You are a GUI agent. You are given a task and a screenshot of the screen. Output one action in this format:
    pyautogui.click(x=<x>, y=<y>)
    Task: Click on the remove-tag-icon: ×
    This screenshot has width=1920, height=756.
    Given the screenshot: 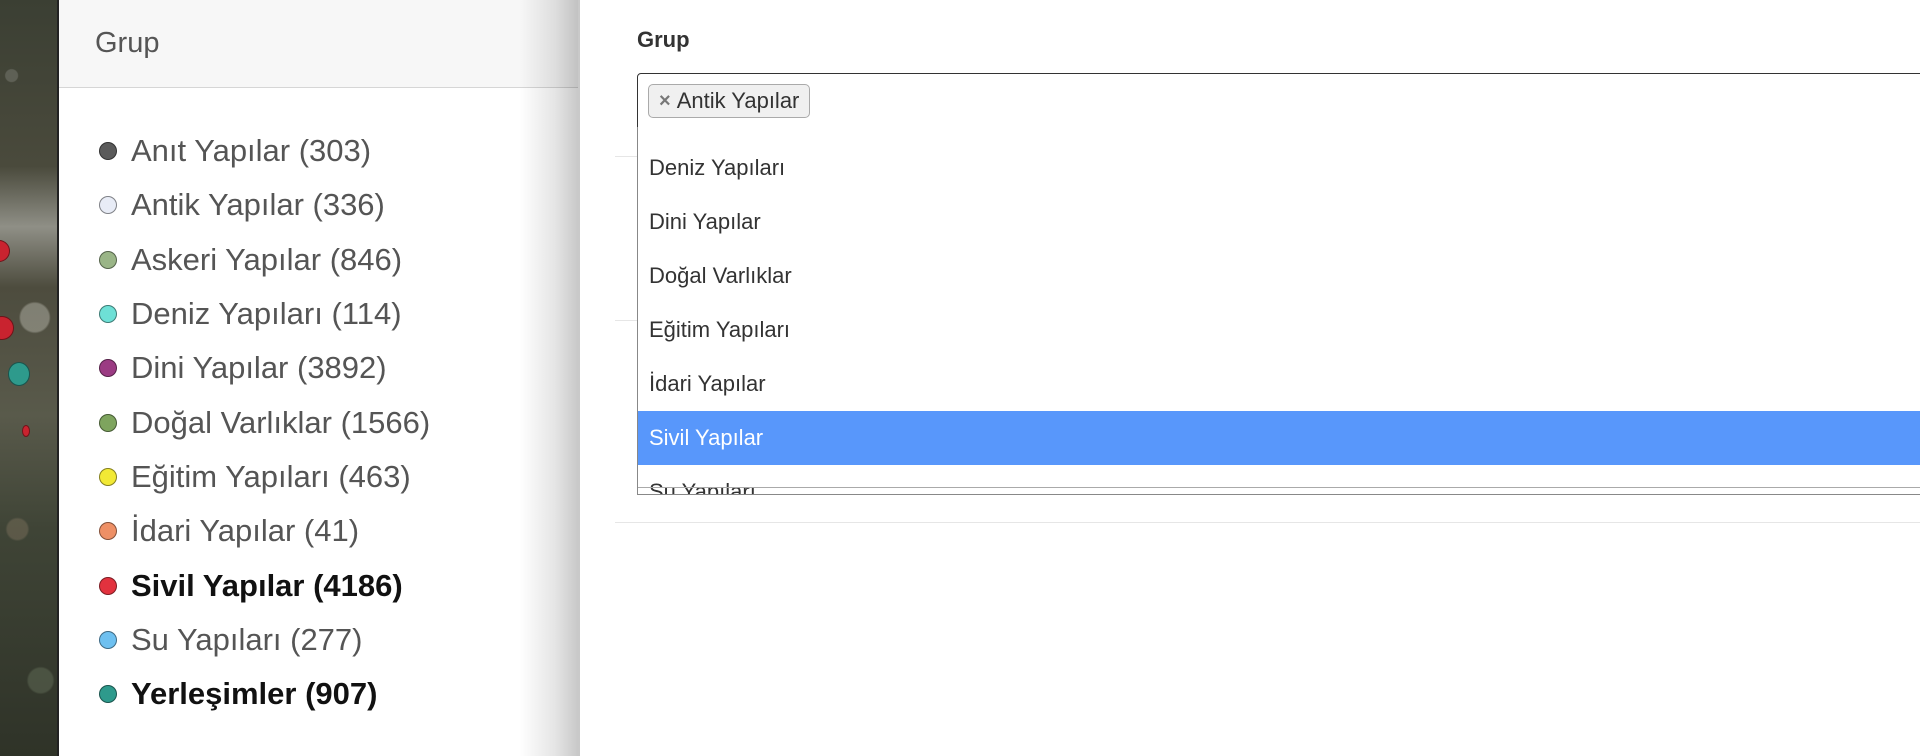 What is the action you would take?
    pyautogui.click(x=665, y=101)
    